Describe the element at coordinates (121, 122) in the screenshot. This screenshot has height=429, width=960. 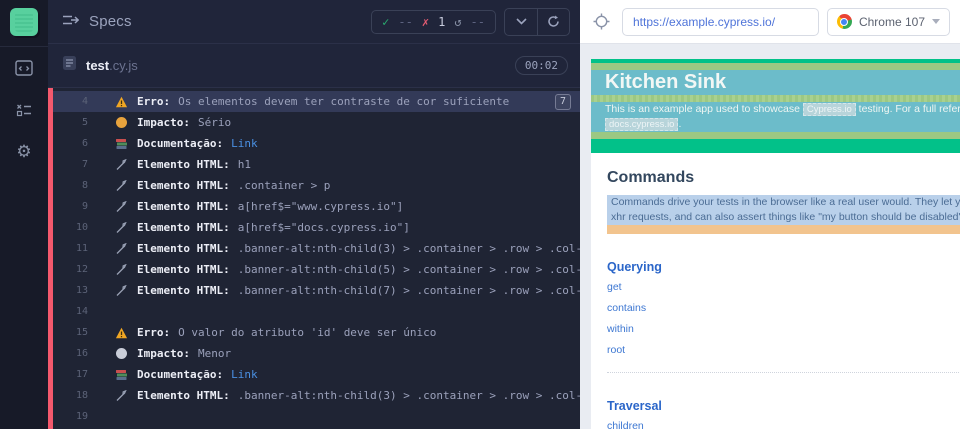
I see `impact-serious-icon` at that location.